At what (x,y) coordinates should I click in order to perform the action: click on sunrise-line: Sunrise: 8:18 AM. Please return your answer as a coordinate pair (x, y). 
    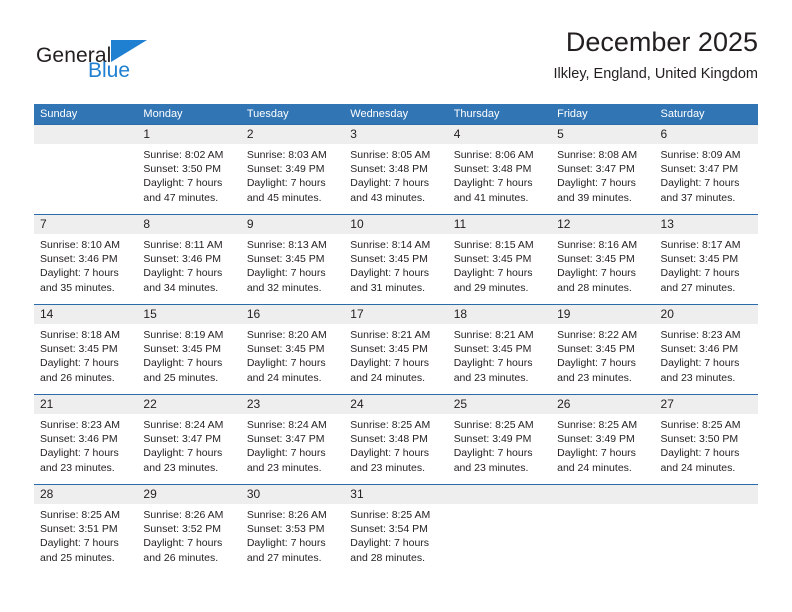
    Looking at the image, I should click on (80, 335).